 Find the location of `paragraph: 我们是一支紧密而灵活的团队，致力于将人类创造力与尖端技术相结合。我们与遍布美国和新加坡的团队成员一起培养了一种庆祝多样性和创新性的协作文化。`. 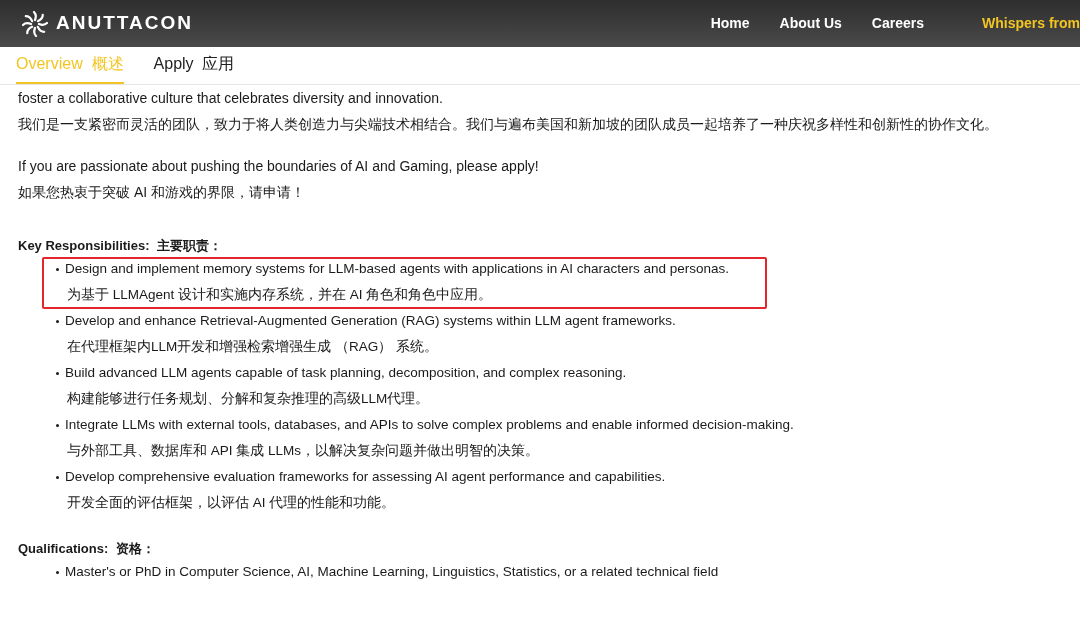

paragraph: 我们是一支紧密而灵活的团队，致力于将人类创造力与尖端技术相结合。我们与遍布美国和新加坡的团队成员一起培养了一种庆祝多样性和创新性的协作文化。 is located at coordinates (508, 124).